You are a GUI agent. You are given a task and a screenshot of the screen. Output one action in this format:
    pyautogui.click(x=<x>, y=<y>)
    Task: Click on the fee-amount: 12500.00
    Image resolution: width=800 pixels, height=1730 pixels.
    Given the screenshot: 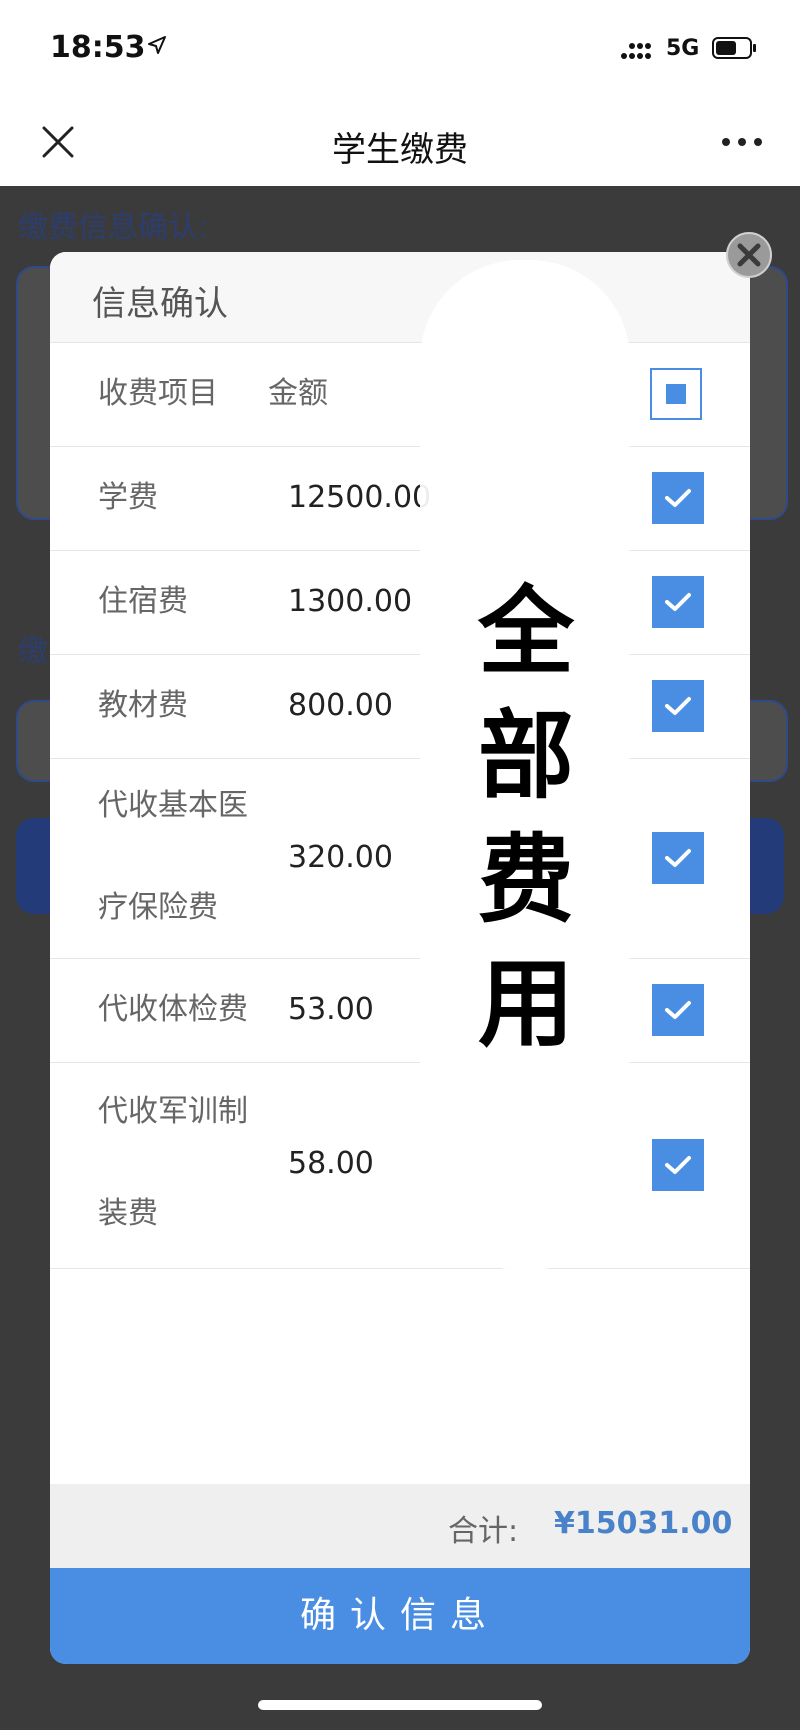 What is the action you would take?
    pyautogui.click(x=360, y=497)
    